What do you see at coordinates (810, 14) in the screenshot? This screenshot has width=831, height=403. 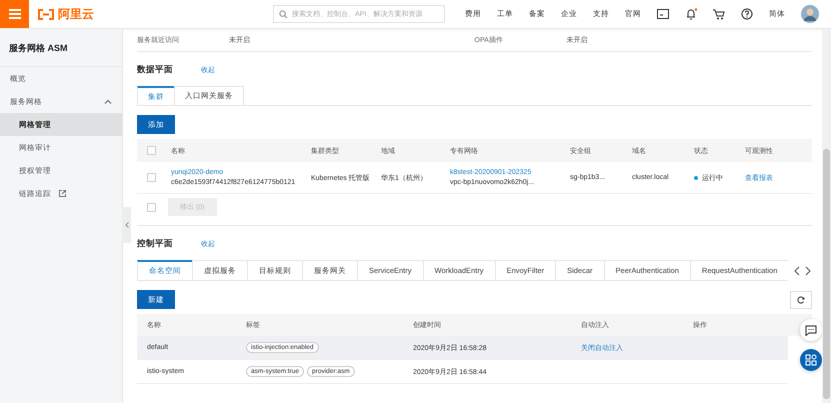 I see `avatar-icon` at bounding box center [810, 14].